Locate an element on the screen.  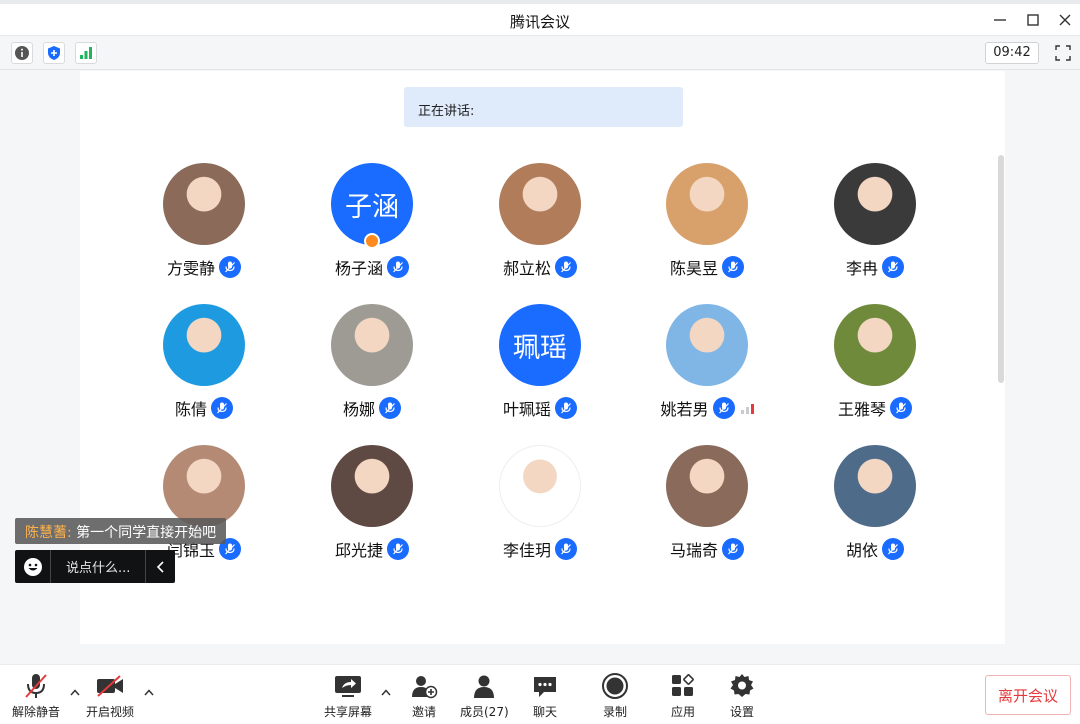
minimize-button is located at coordinates (1000, 20).